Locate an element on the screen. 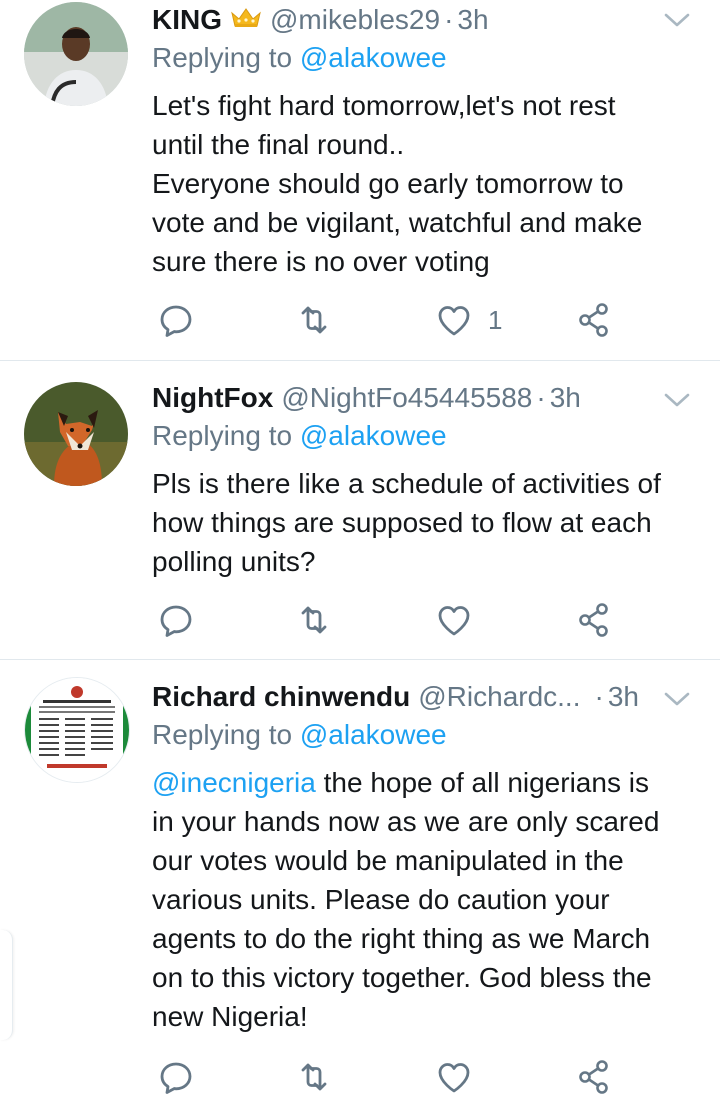  text-line: sure there is no over voting is located at coordinates (321, 261).